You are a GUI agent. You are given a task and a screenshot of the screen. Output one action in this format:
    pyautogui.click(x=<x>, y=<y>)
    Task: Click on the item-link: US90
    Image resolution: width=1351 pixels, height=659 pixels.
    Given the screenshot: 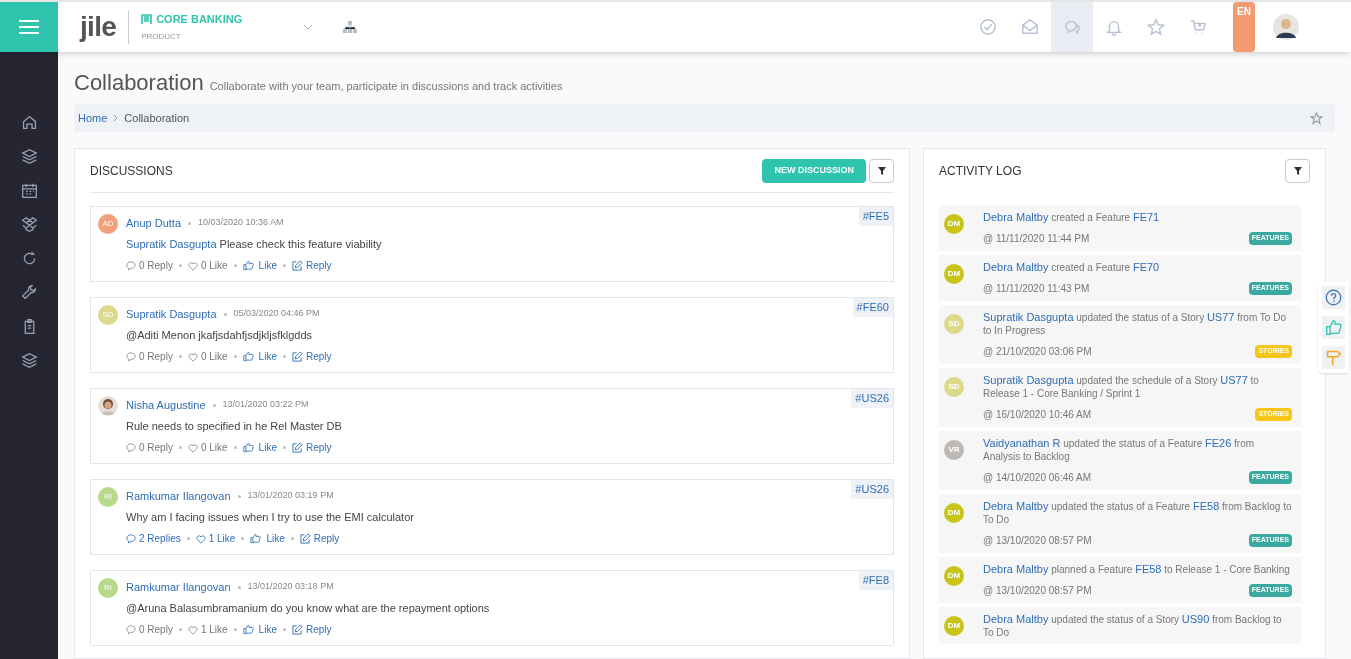 What is the action you would take?
    pyautogui.click(x=1195, y=619)
    